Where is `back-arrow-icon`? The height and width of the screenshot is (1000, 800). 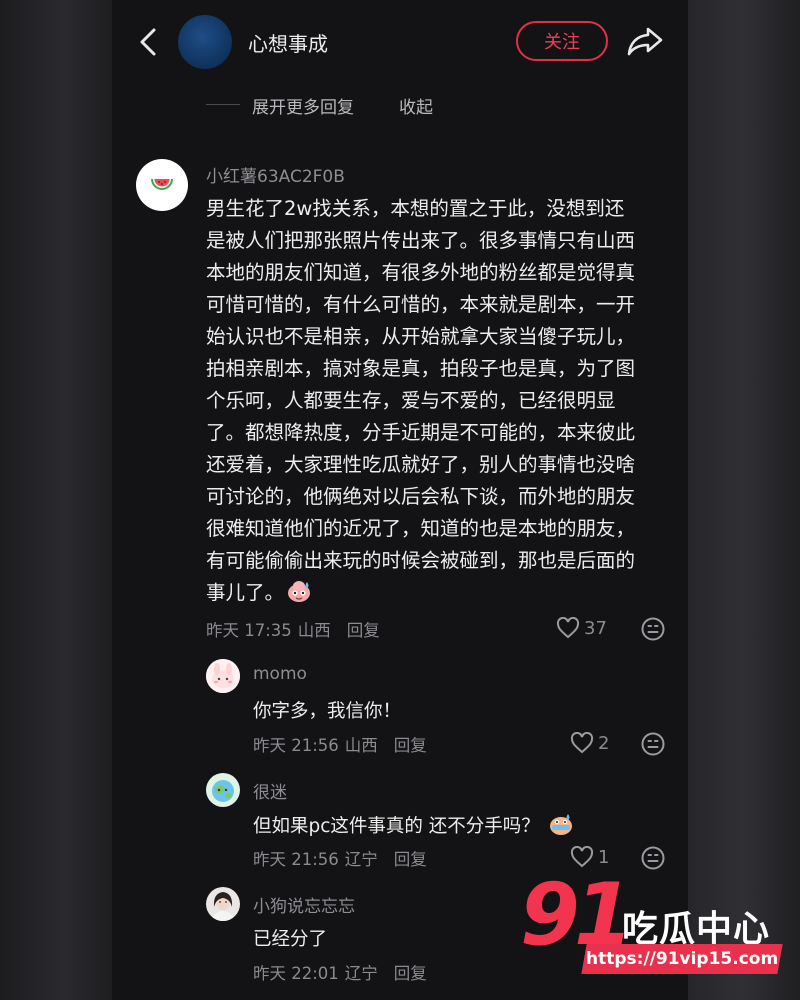 back-arrow-icon is located at coordinates (149, 42).